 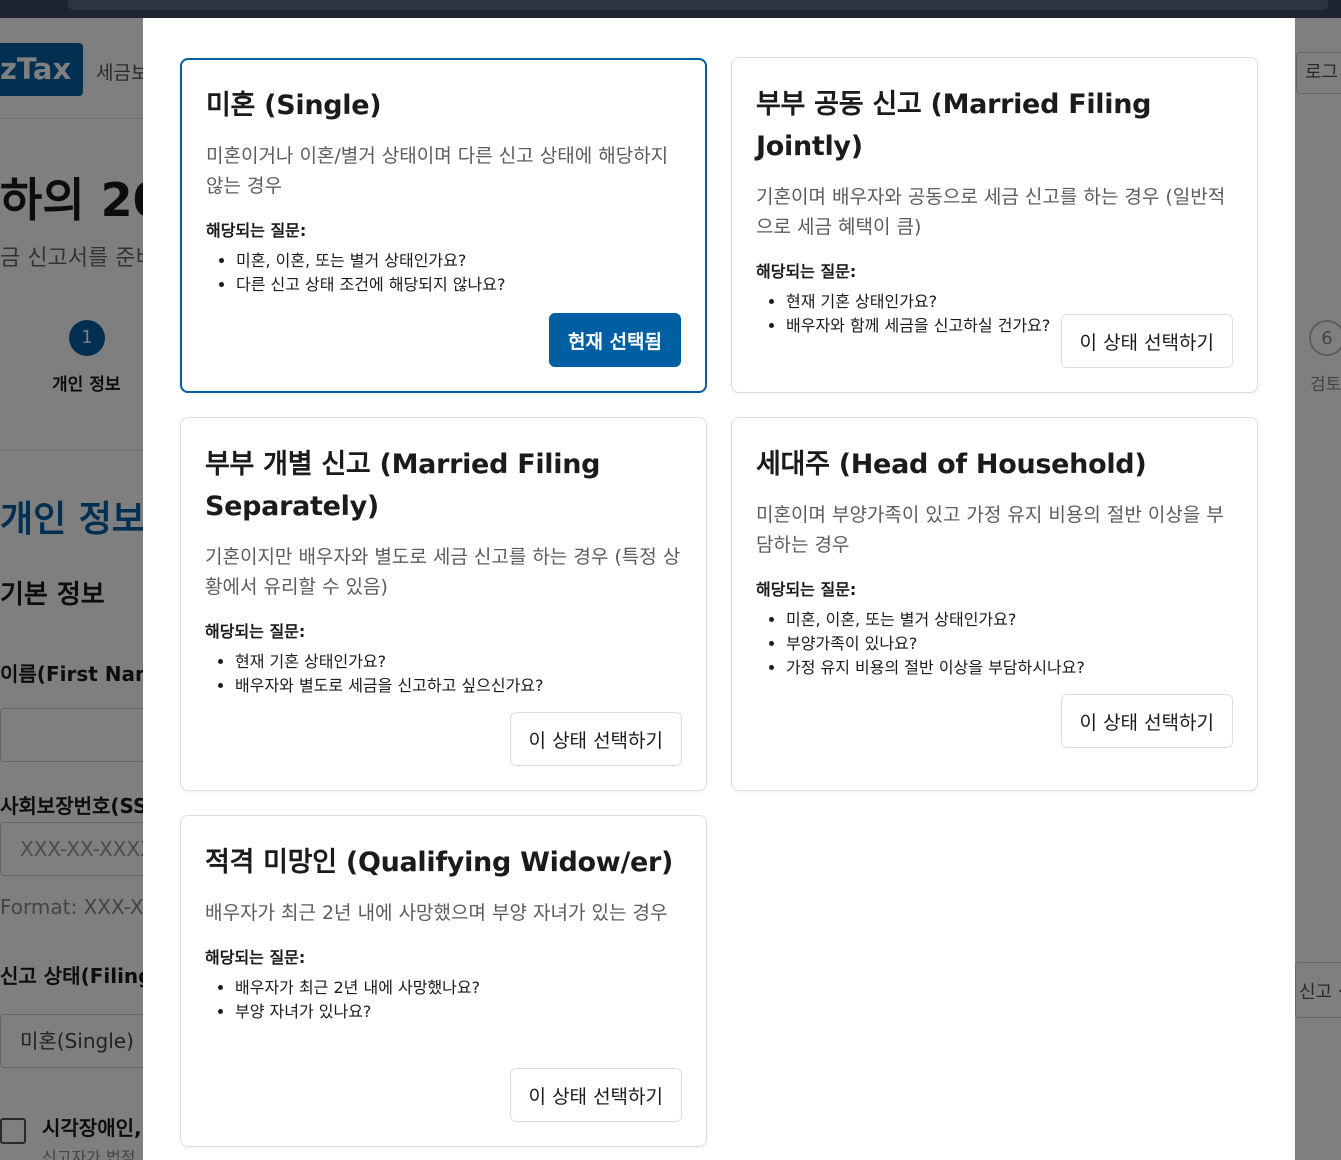 I want to click on card-description: 미혼이며 부양가족이 있고 가정 유지 비용의 절반 이상을 부담하는 경우, so click(x=990, y=530).